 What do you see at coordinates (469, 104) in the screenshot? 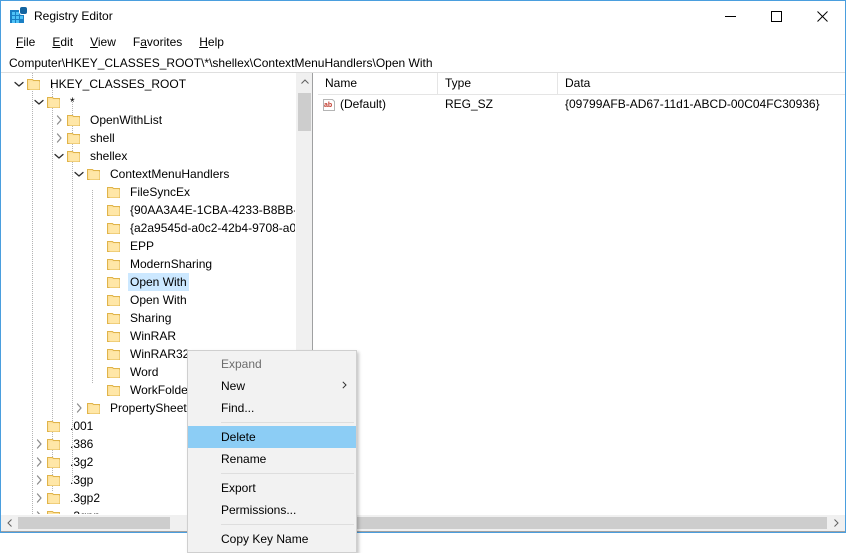
I see `cell-type: REG_SZ` at bounding box center [469, 104].